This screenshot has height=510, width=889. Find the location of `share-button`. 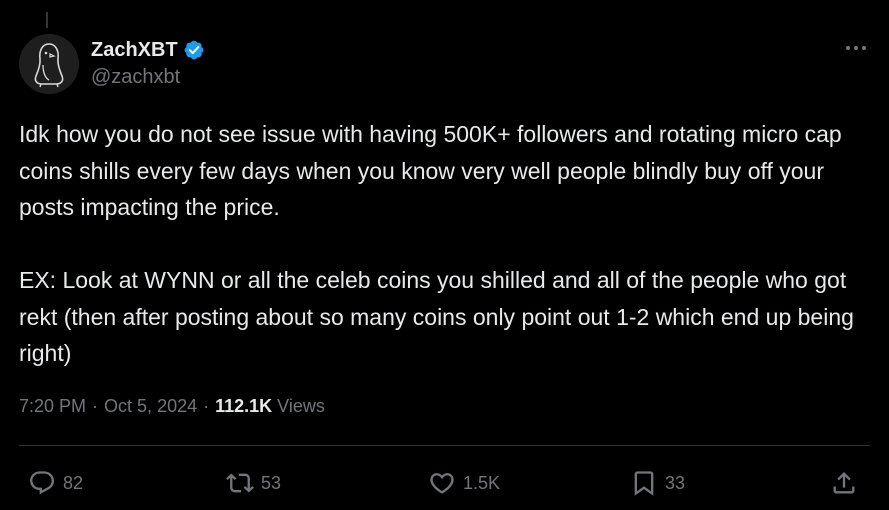

share-button is located at coordinates (844, 483).